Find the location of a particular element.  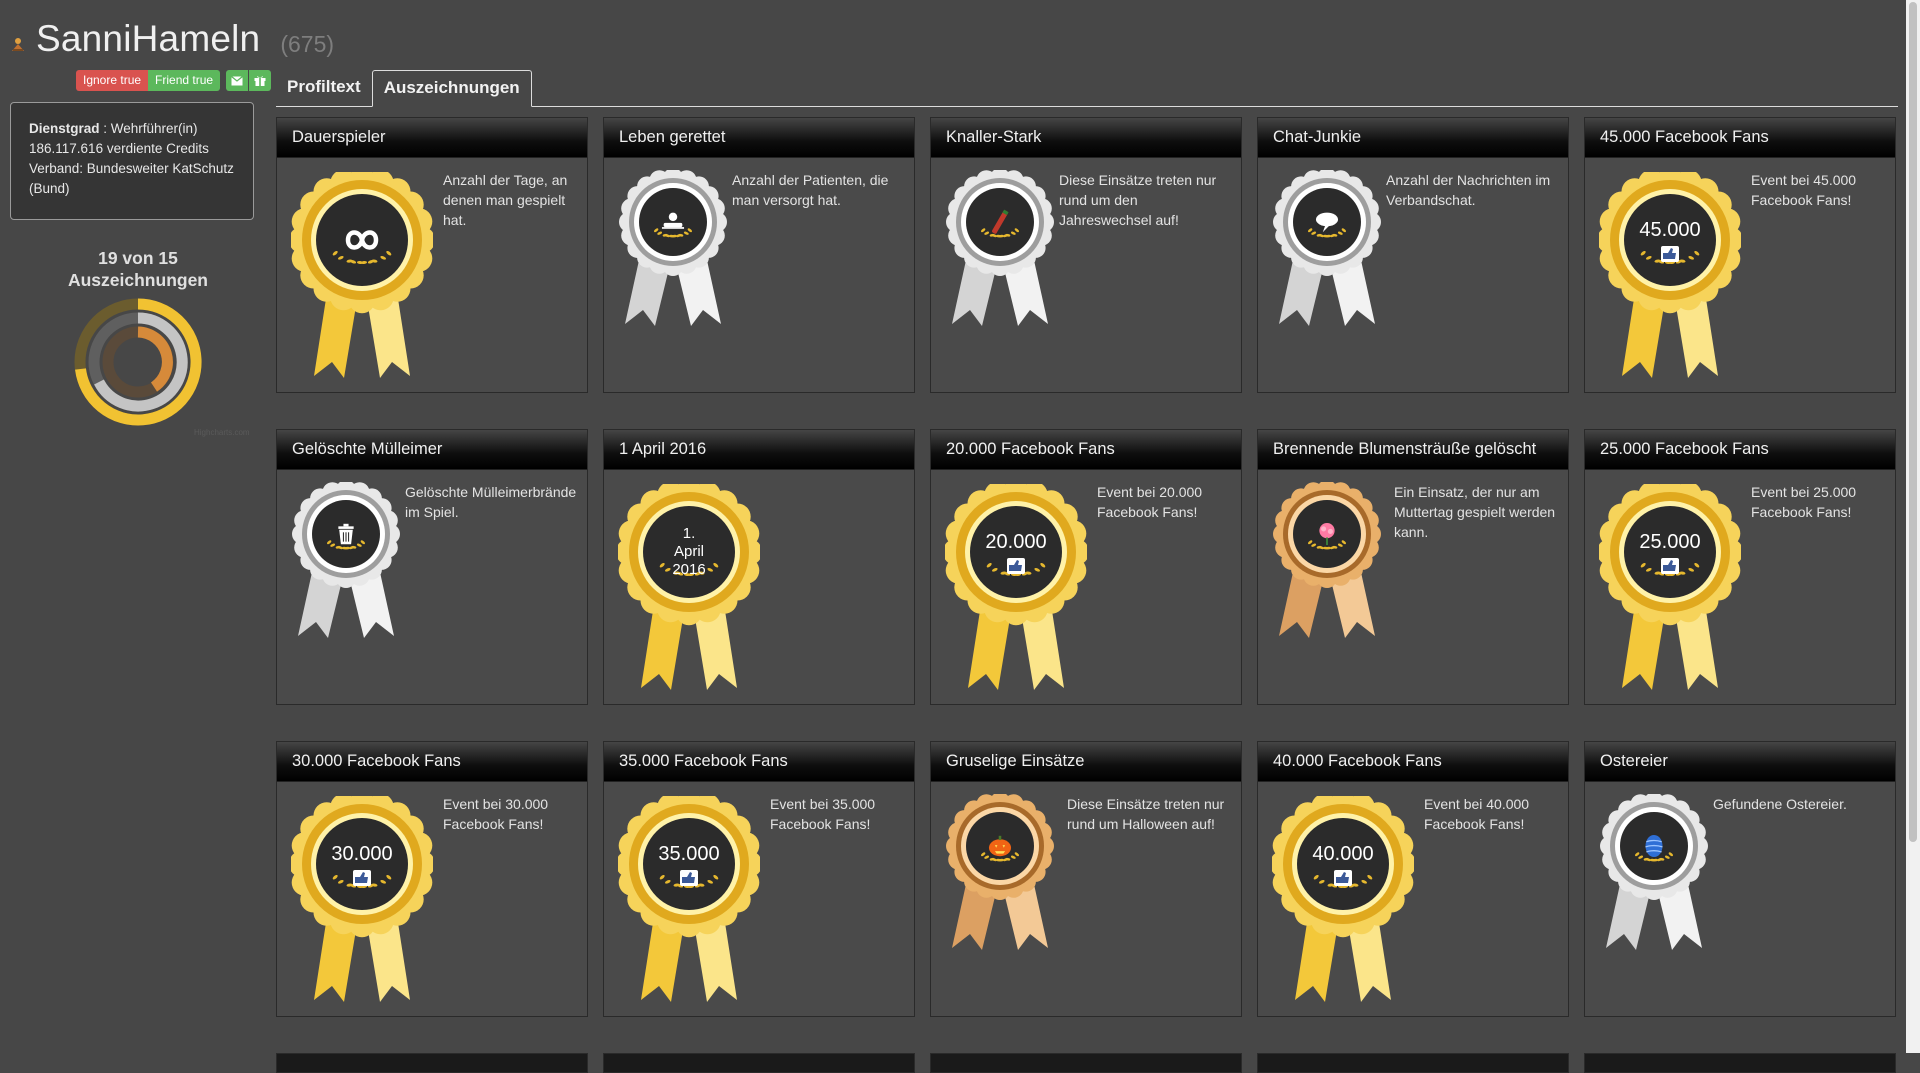

award-medal-thumbs-up-icon: 25.000 is located at coordinates (1670, 588).